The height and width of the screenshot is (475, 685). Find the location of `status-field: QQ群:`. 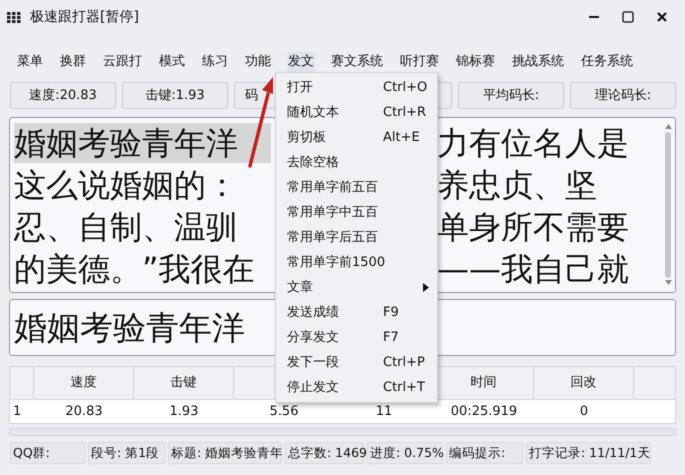

status-field: QQ群: is located at coordinates (47, 453).